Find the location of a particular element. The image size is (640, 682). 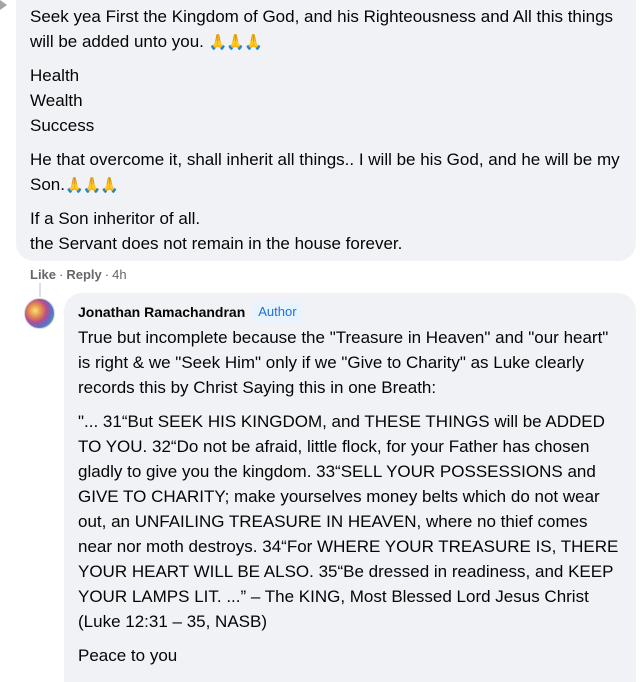

like-button: Like is located at coordinates (43, 274).